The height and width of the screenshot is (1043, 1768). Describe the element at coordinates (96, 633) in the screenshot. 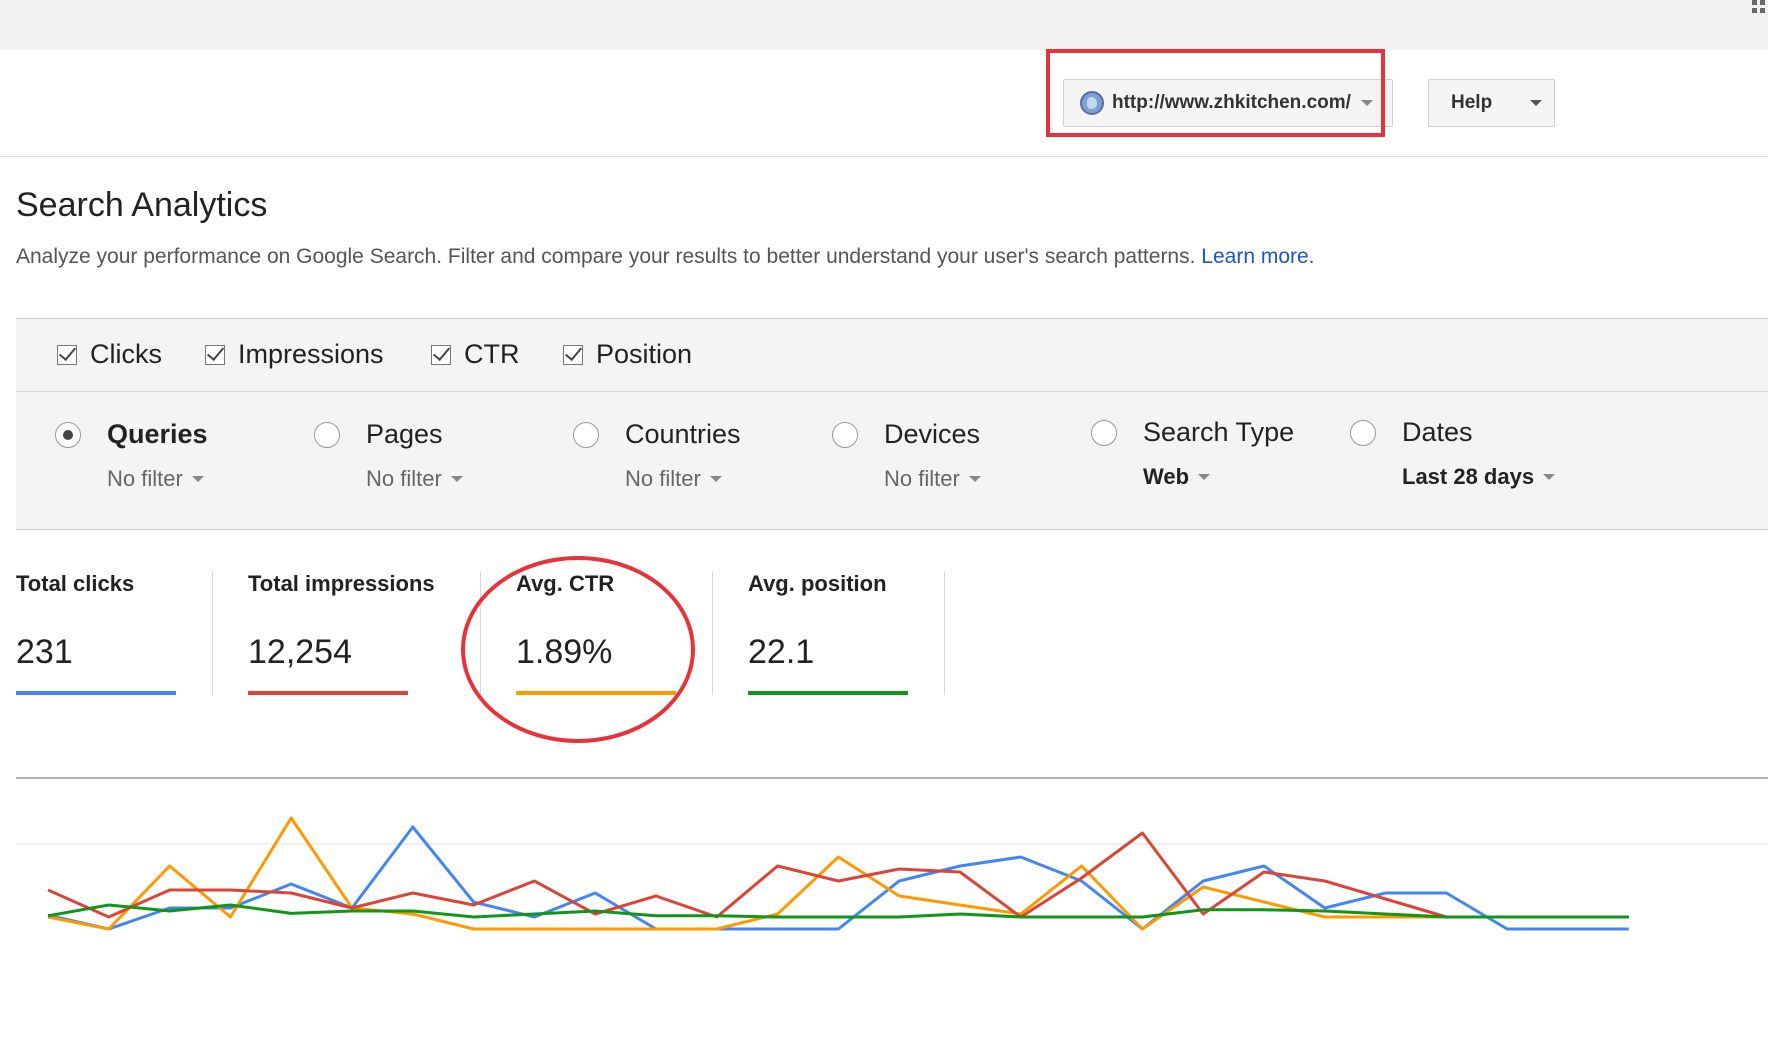

I see `stat-total-clicks: Total clicks 231` at that location.